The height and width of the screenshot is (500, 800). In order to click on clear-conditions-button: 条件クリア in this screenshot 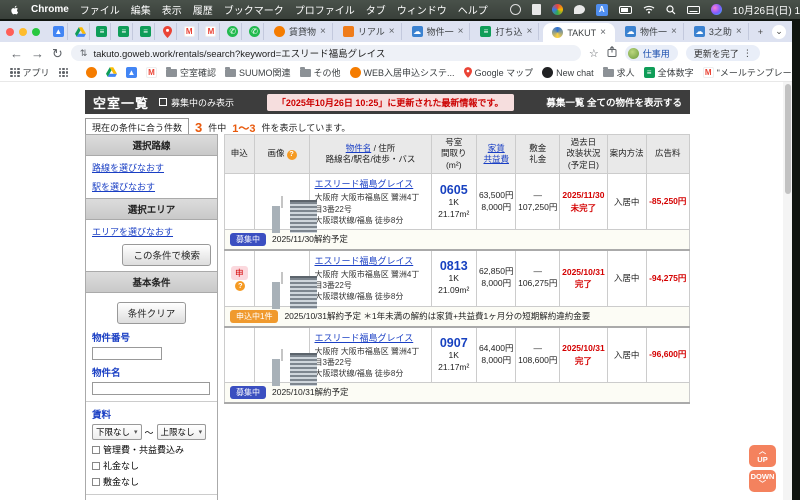, I will do `click(151, 313)`.